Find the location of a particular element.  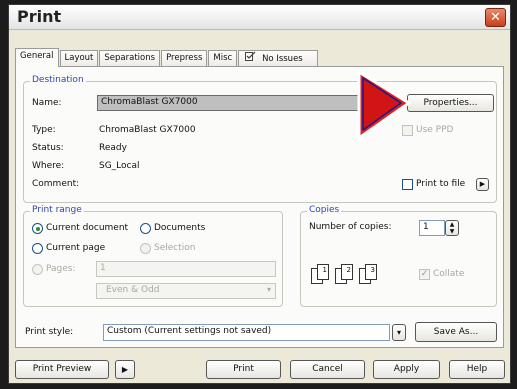

print-preview-flyout-button: ▶ is located at coordinates (125, 369).